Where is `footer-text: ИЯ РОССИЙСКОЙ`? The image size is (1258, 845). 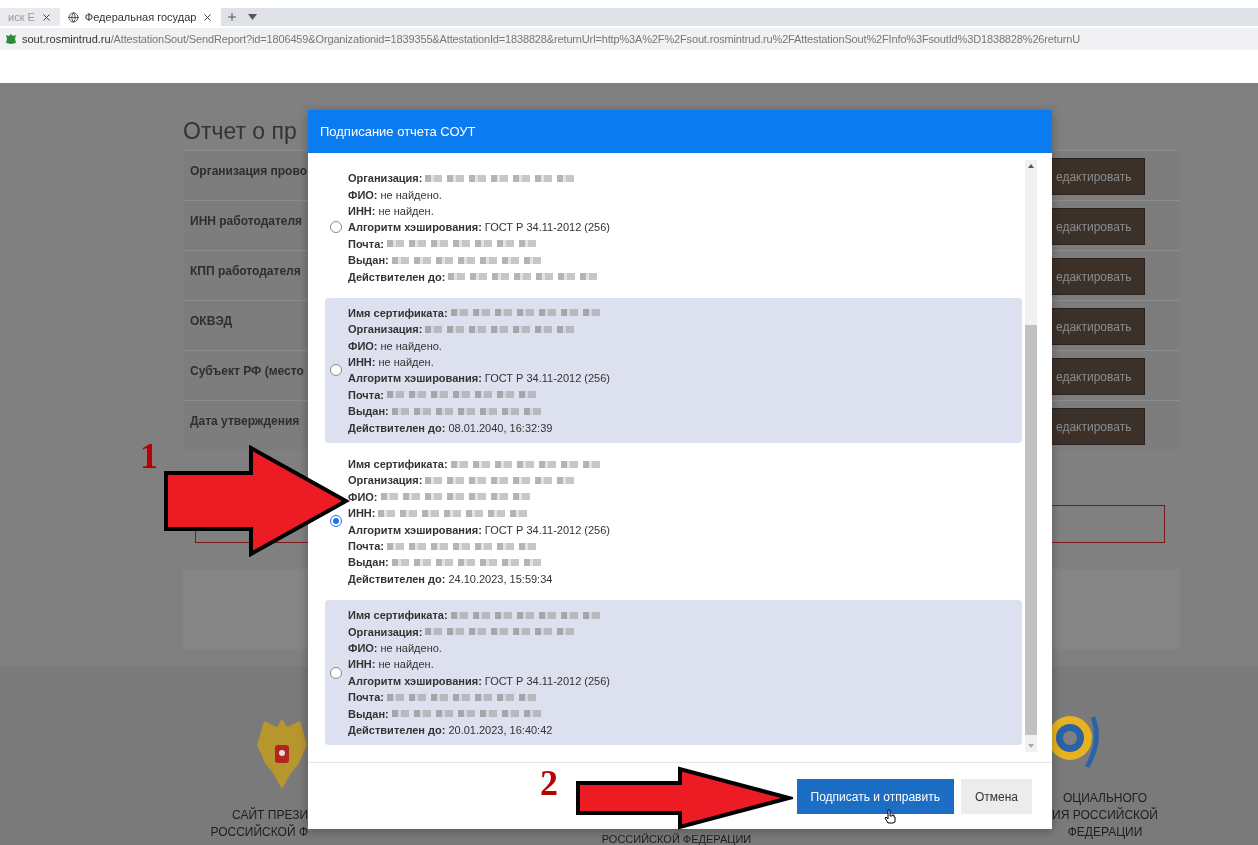
footer-text: ИЯ РОССИЙСКОЙ is located at coordinates (1105, 815).